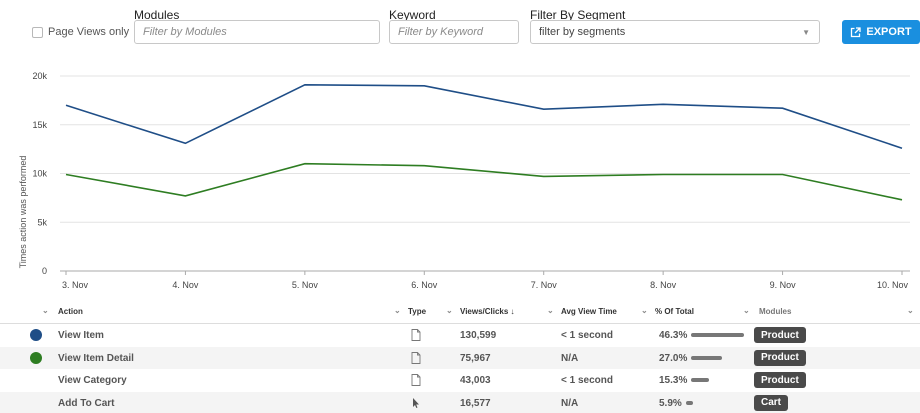 This screenshot has height=413, width=920. What do you see at coordinates (39, 76) in the screenshot?
I see `y-tick-label: 20k` at bounding box center [39, 76].